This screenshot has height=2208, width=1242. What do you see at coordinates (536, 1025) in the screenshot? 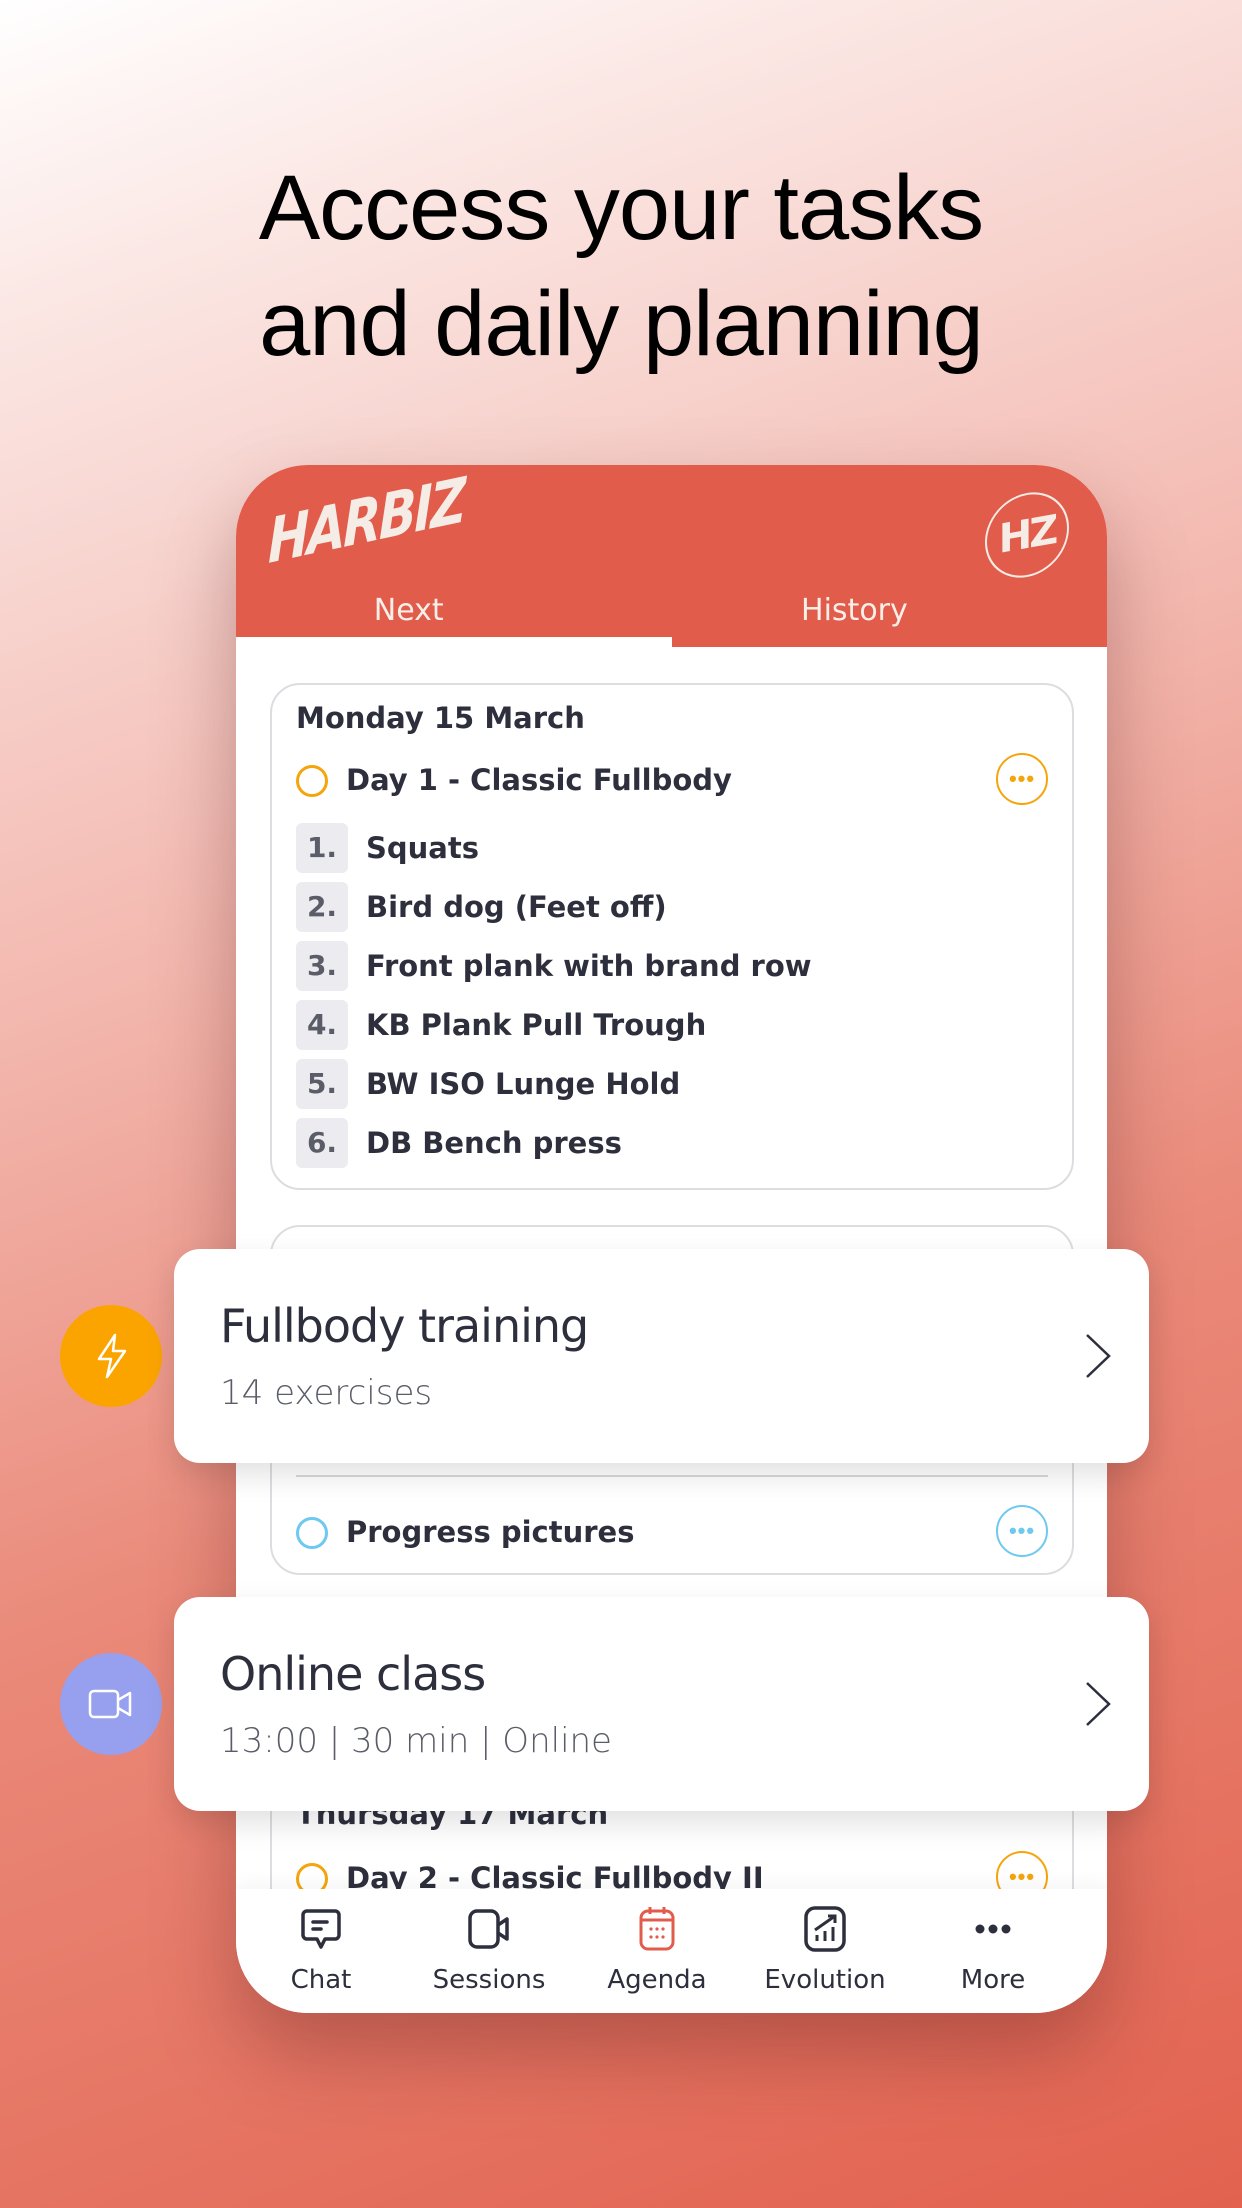
I see `exercise-name: KB Plank Pull Trough` at bounding box center [536, 1025].